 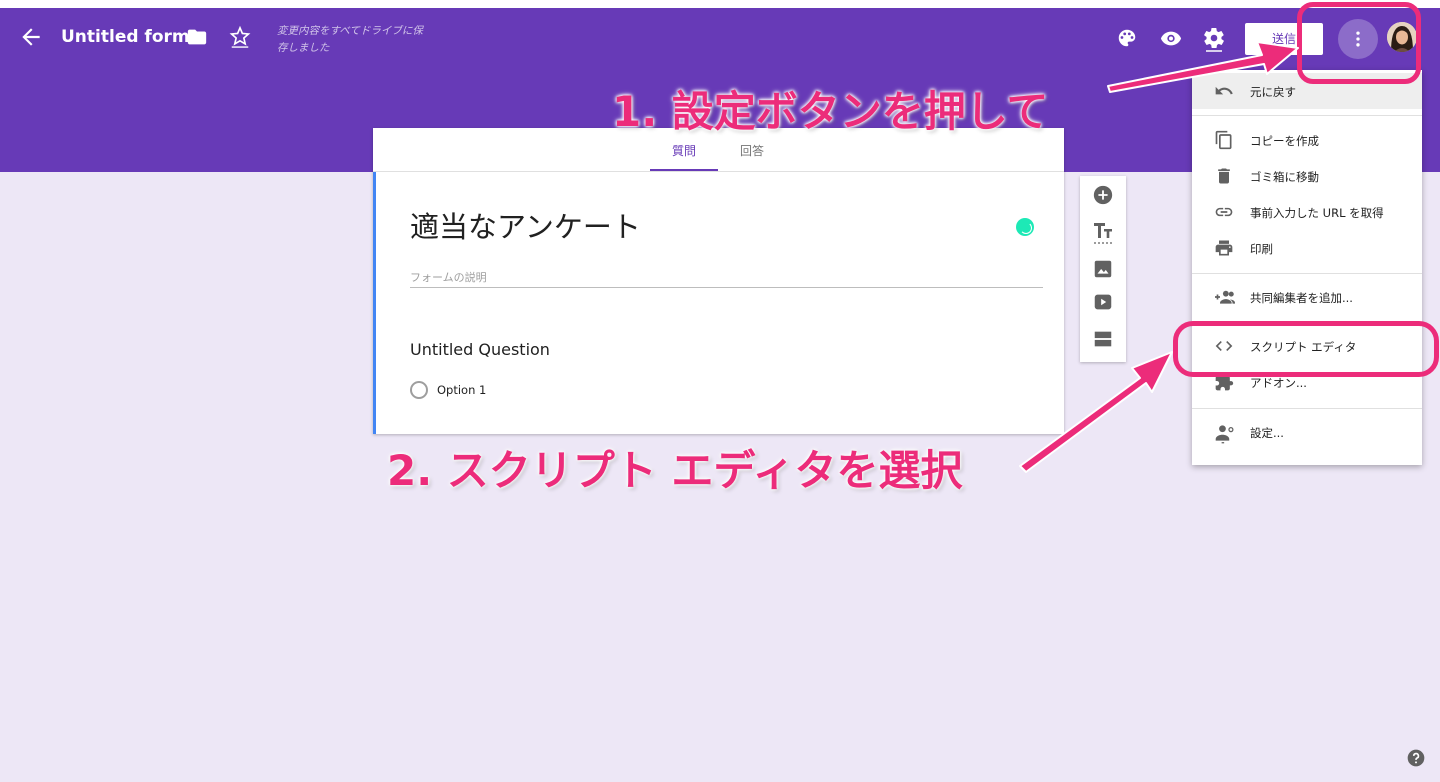 What do you see at coordinates (684, 170) in the screenshot?
I see `active-tab-indicator` at bounding box center [684, 170].